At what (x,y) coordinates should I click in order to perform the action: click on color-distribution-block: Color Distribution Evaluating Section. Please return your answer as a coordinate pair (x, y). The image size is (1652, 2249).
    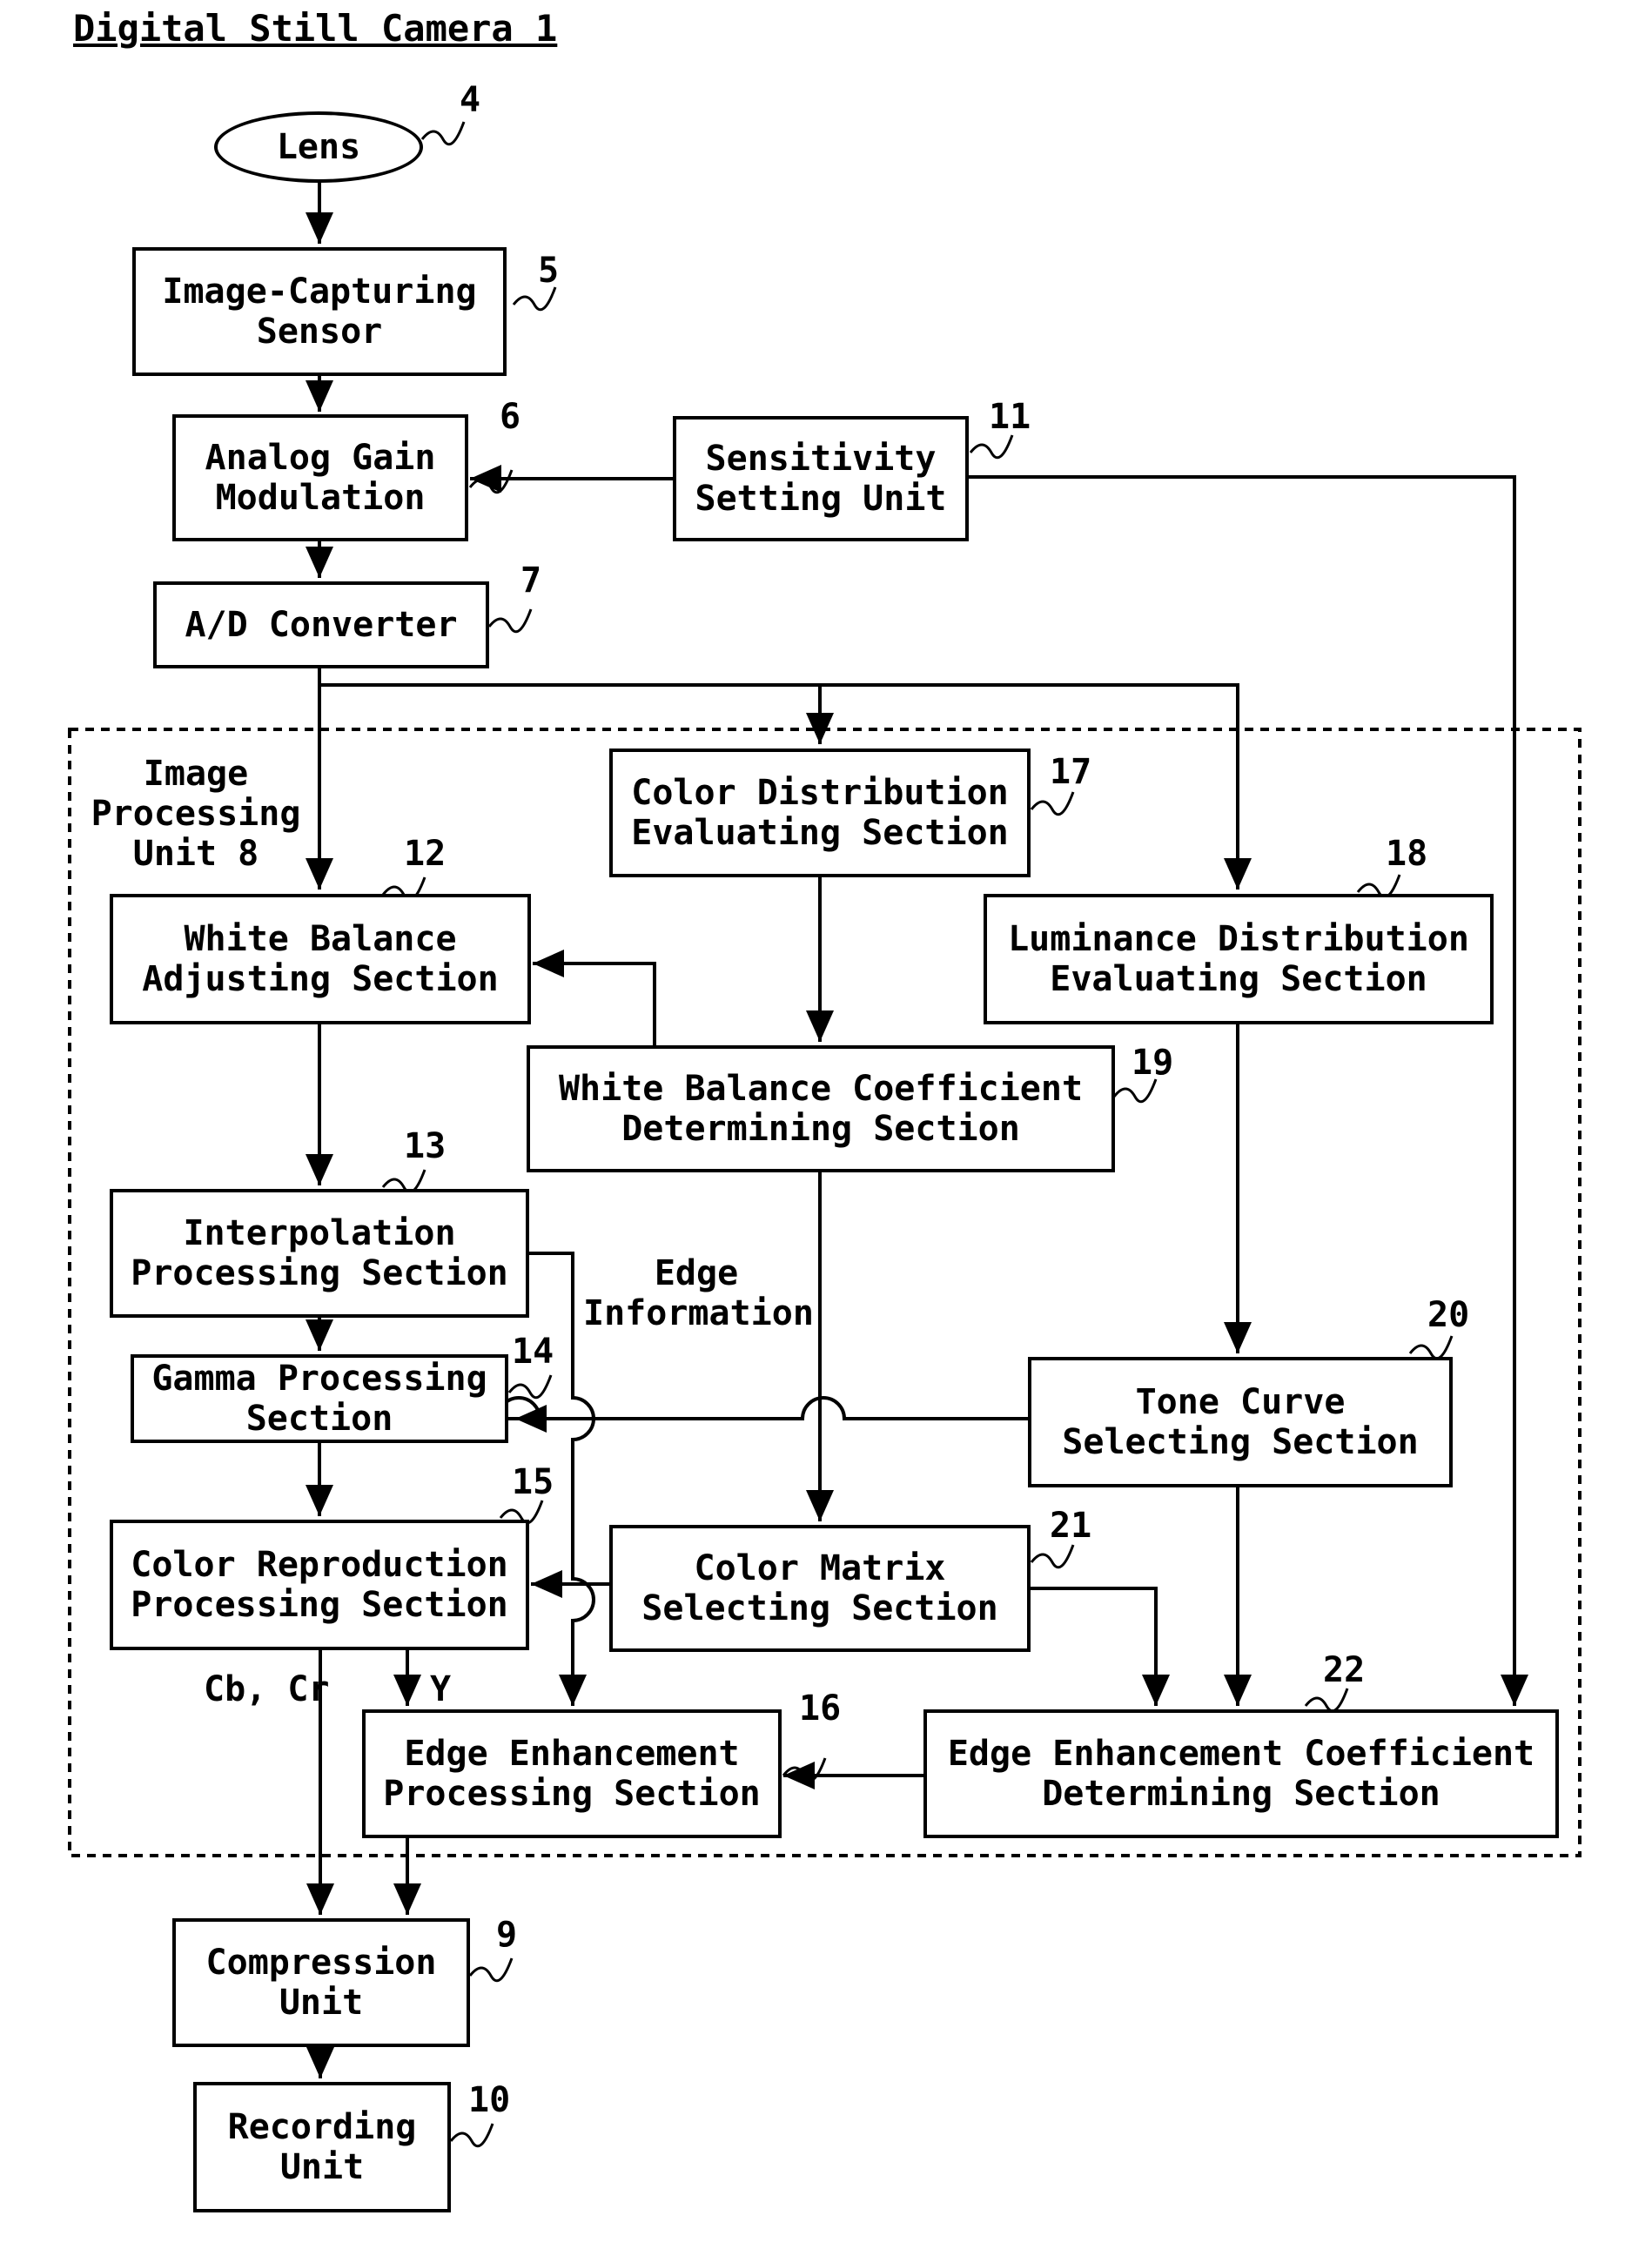
    Looking at the image, I should click on (820, 813).